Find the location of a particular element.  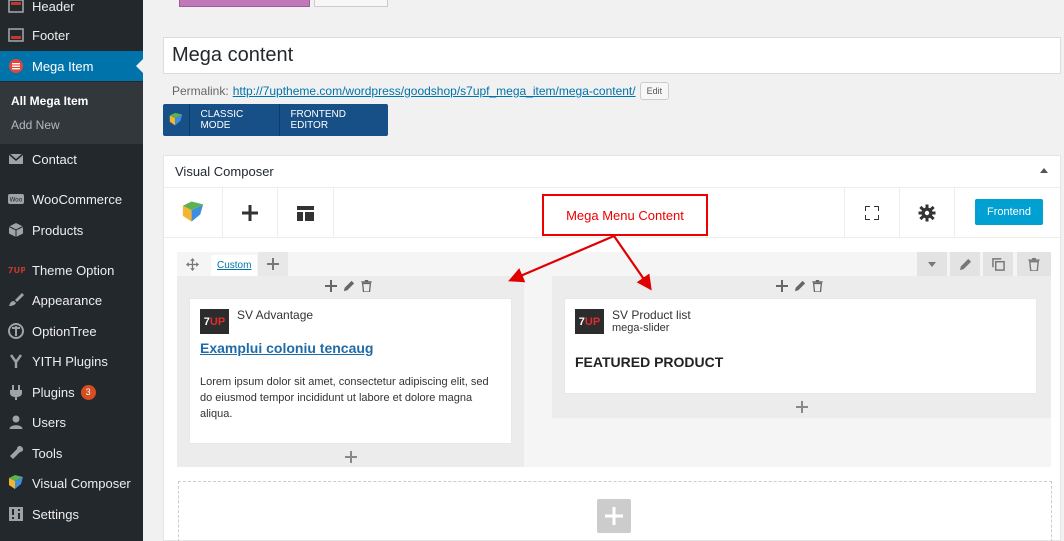

vc-brand-icon is located at coordinates (193, 211).